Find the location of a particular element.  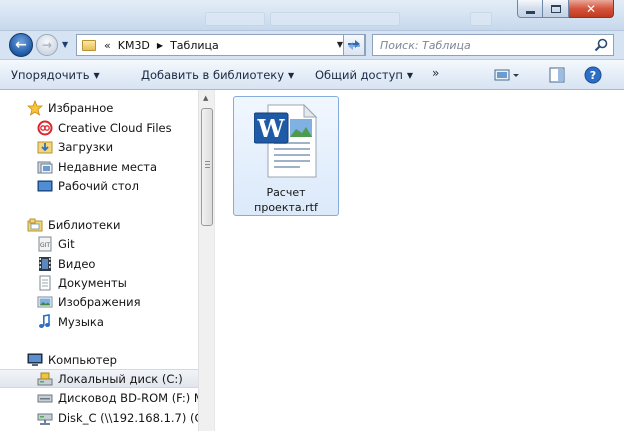

nav-item-network-disk-g: Disk_C (\\192.168.1.7) (G:) is located at coordinates (99, 417).